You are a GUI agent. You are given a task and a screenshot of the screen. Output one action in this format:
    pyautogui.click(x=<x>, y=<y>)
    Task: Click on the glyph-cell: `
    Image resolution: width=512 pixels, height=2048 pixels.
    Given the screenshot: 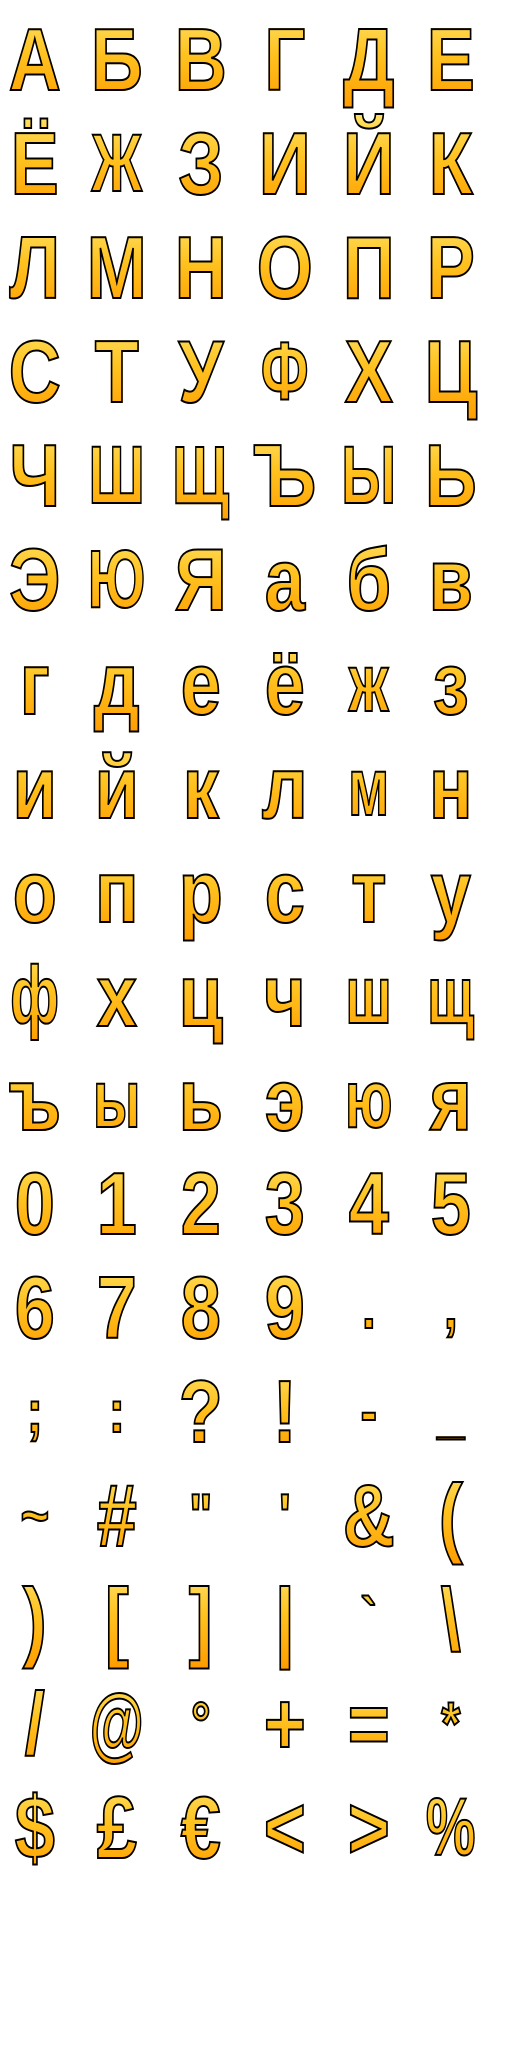 What is the action you would take?
    pyautogui.click(x=368, y=1620)
    